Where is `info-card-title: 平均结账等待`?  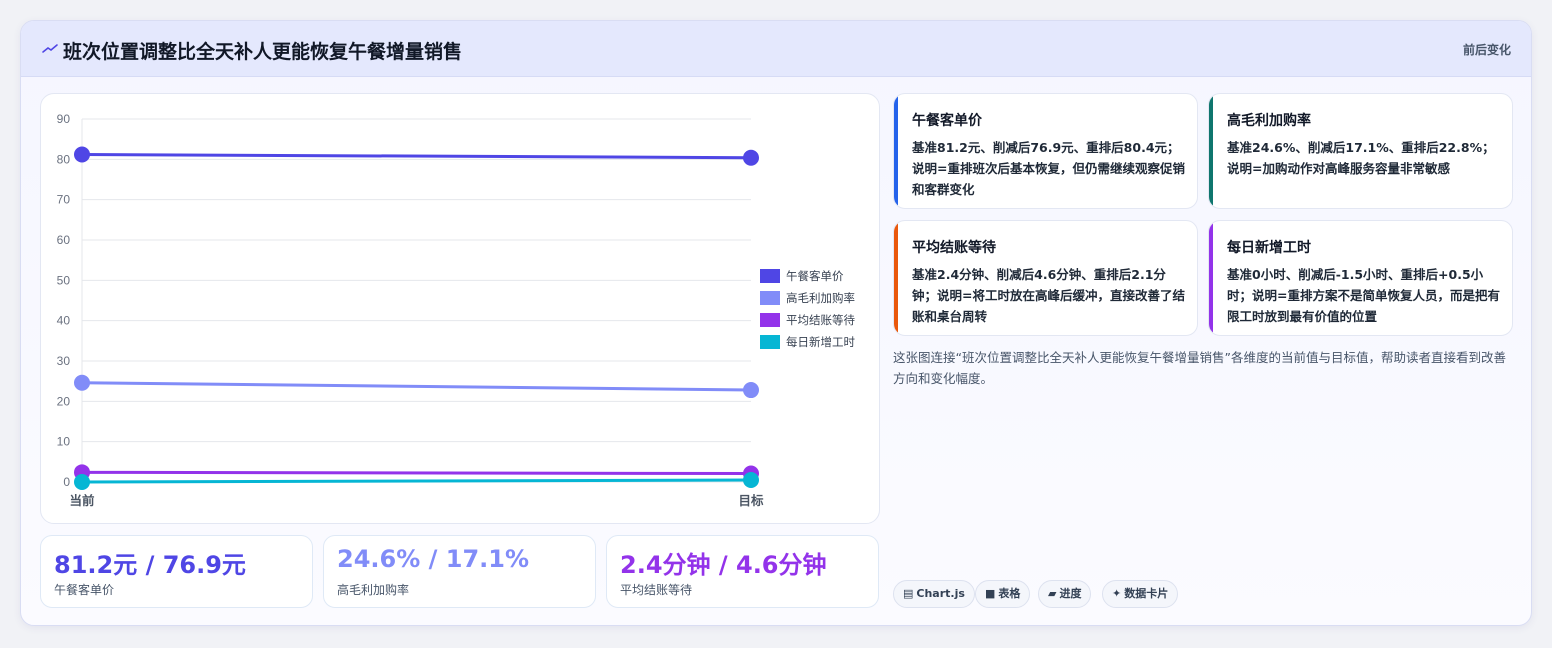
info-card-title: 平均结账等待 is located at coordinates (954, 248).